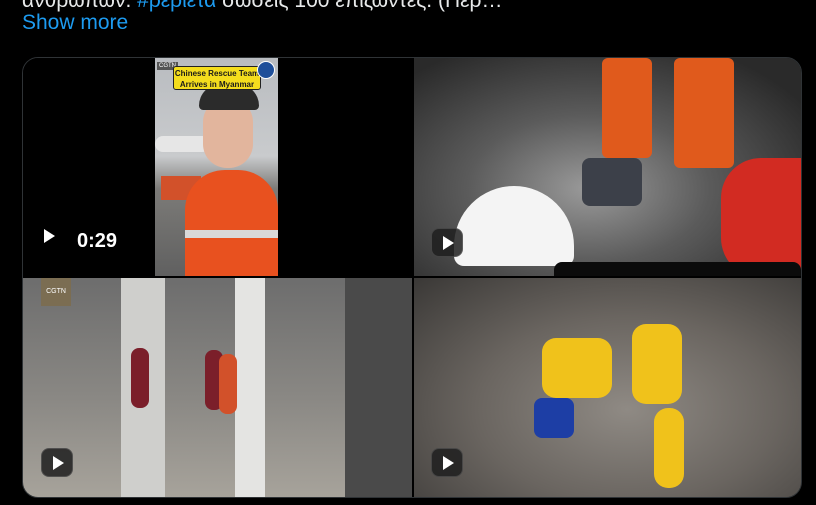 Image resolution: width=816 pixels, height=505 pixels. What do you see at coordinates (378, 387) in the screenshot?
I see `wall` at bounding box center [378, 387].